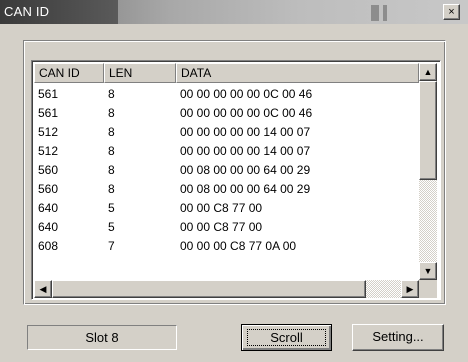 The image size is (468, 362). I want to click on vertical-scroll-thumb, so click(428, 130).